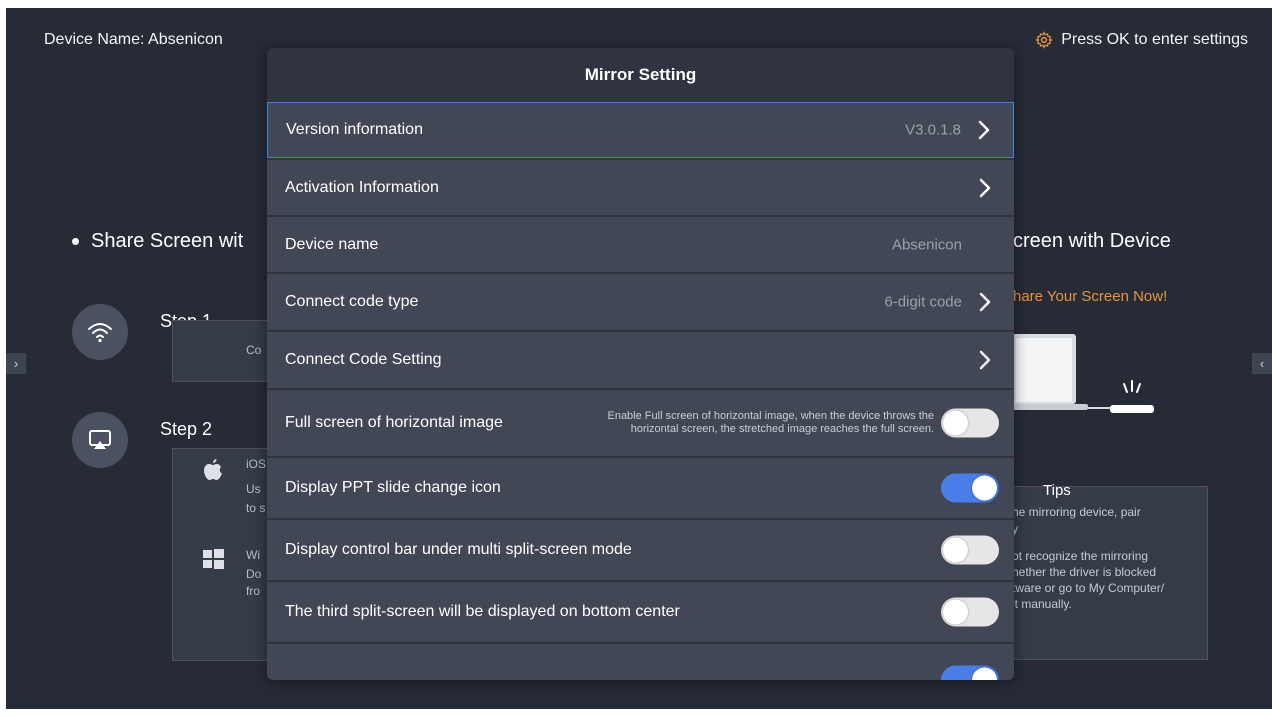 The image size is (1272, 717). What do you see at coordinates (167, 241) in the screenshot?
I see `share-screen-title-text: Share Screen wit` at bounding box center [167, 241].